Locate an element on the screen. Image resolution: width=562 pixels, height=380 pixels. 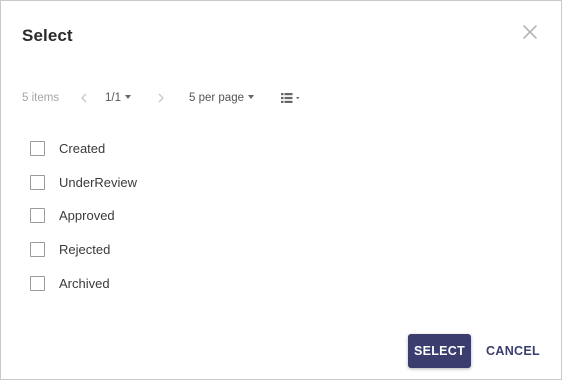
page-select: 1/1 is located at coordinates (118, 98).